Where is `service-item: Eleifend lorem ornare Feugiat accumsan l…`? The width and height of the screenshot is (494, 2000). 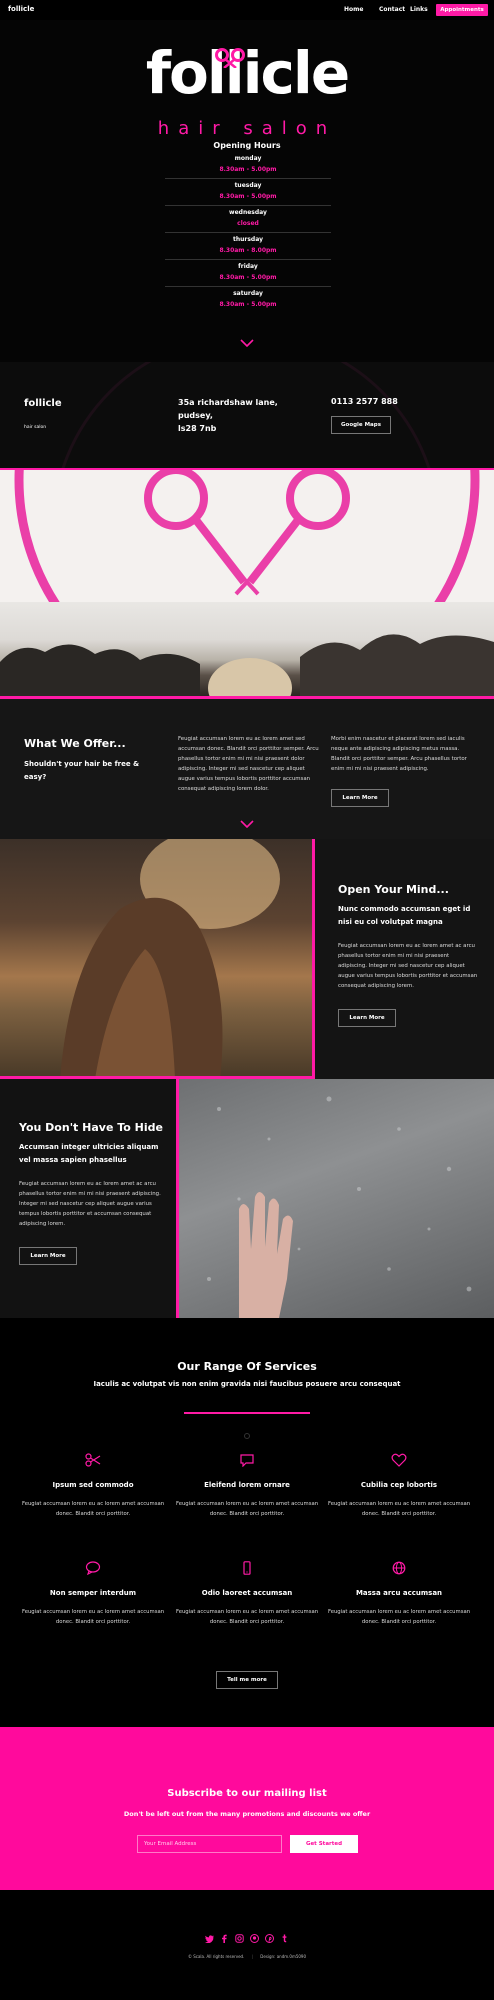 service-item: Eleifend lorem ornare Feugiat accumsan l… is located at coordinates (247, 1485).